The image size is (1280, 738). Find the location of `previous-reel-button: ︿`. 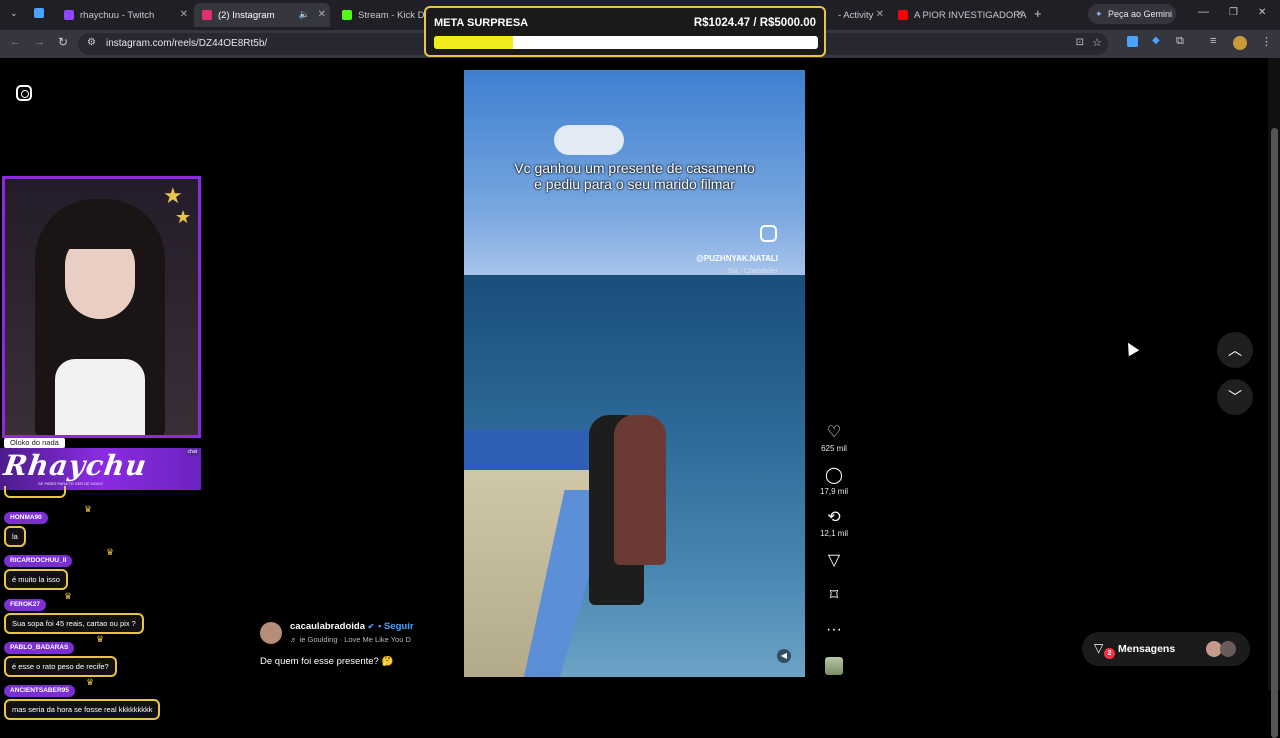

previous-reel-button: ︿ is located at coordinates (1235, 350).